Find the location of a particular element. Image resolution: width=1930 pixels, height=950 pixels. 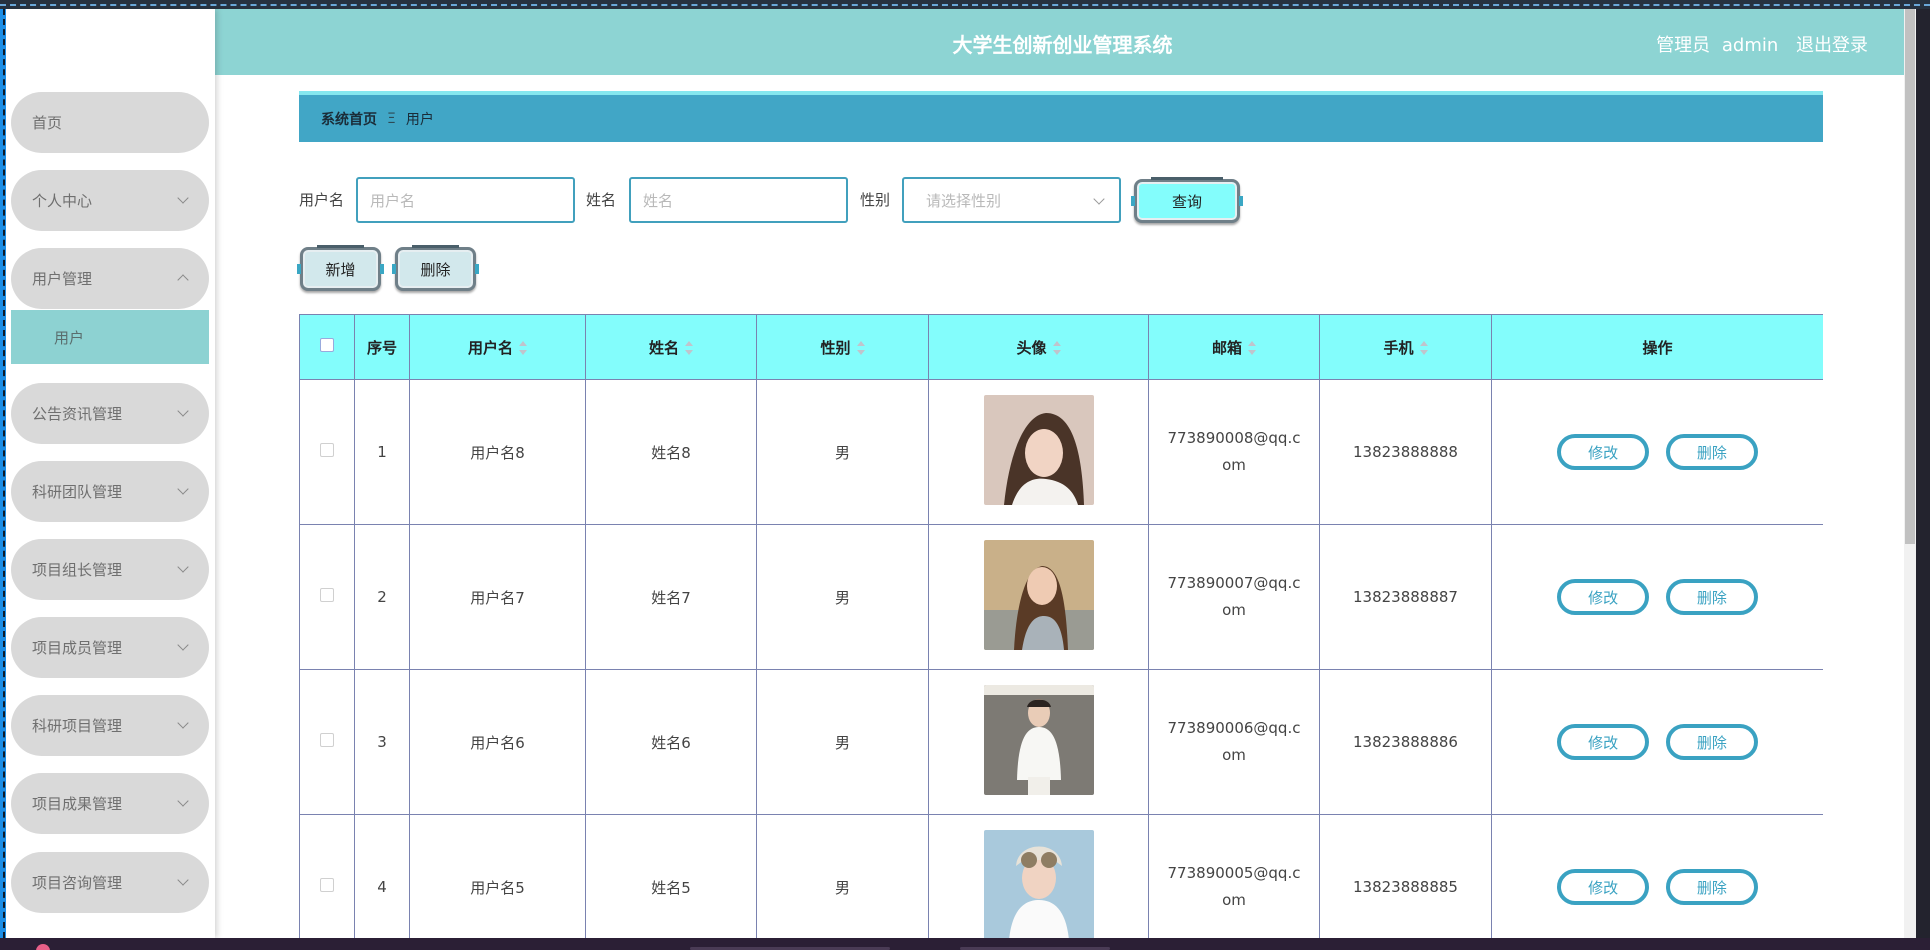

sidebar-item-user-management: 用户管理 is located at coordinates (110, 278).